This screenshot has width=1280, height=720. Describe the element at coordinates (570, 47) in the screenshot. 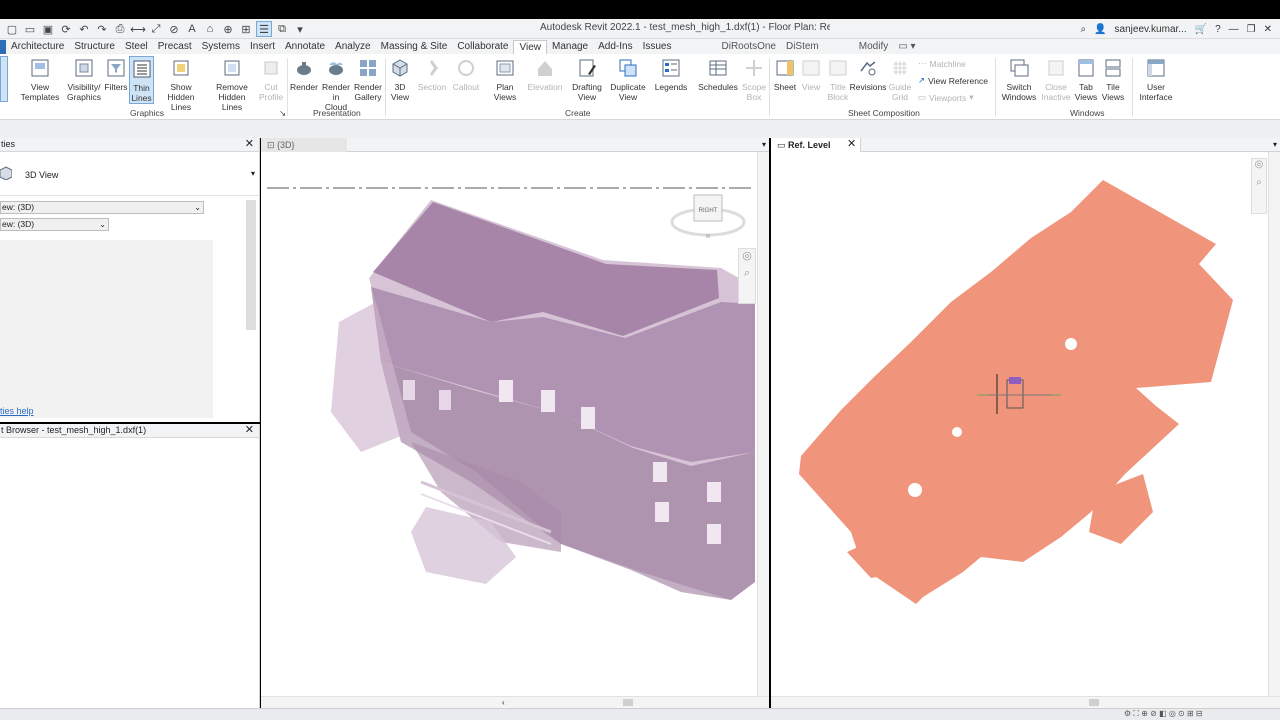

I see `tab-manage: Manage` at that location.